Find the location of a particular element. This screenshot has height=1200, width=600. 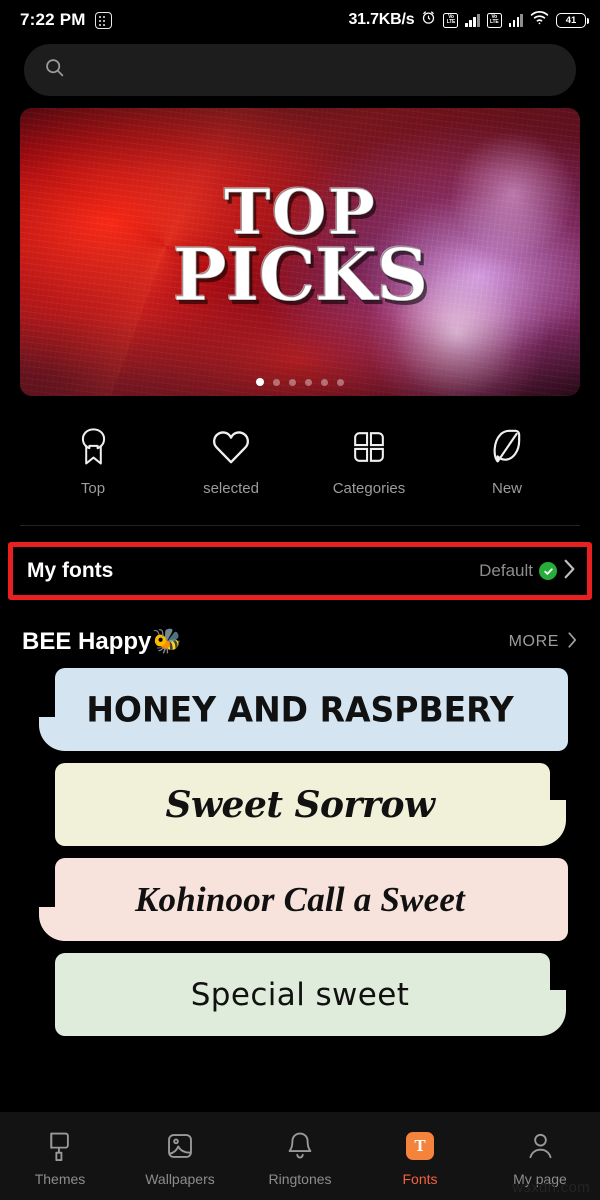

wifi-icon is located at coordinates (539, 20).